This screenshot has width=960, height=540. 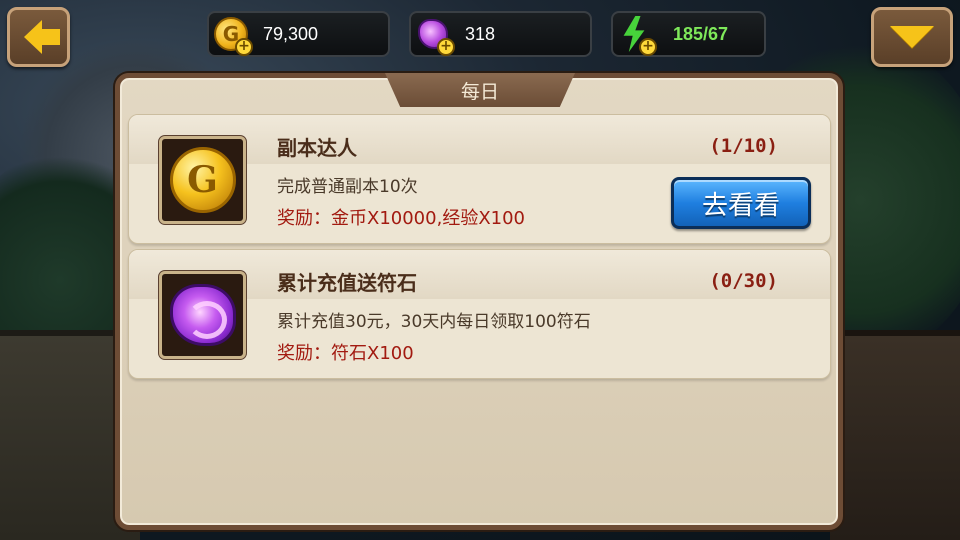 I want to click on task-title: 副本达人, so click(x=317, y=148).